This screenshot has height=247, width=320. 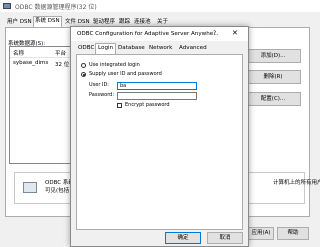 I want to click on odbc-app-icon, so click(x=7, y=6).